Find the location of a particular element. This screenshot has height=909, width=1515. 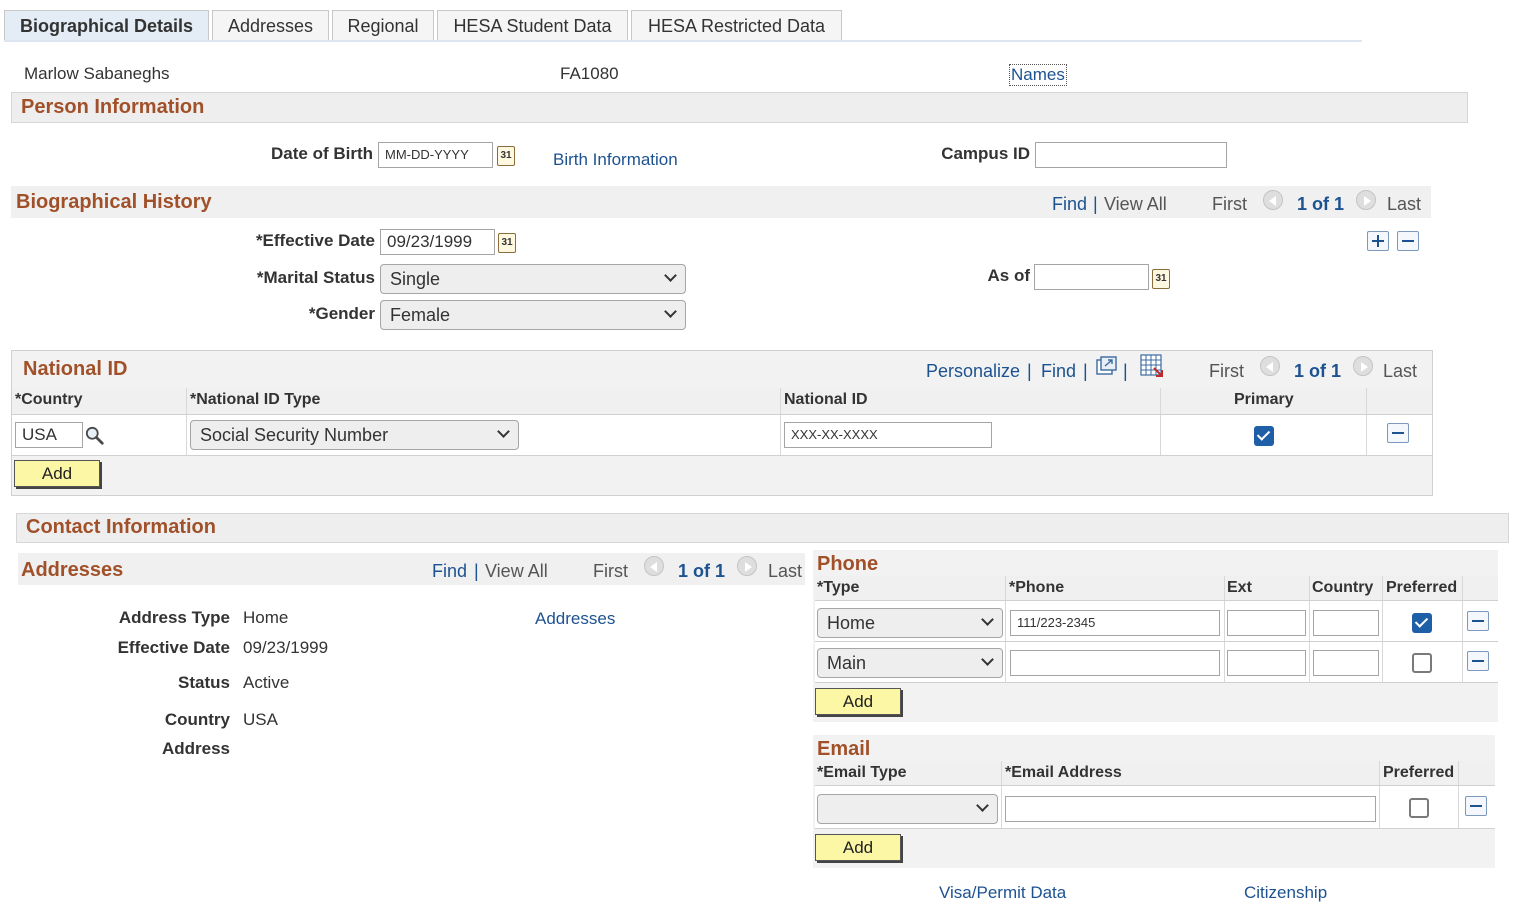

effective-date-input: 09/23/1999 is located at coordinates (437, 242).